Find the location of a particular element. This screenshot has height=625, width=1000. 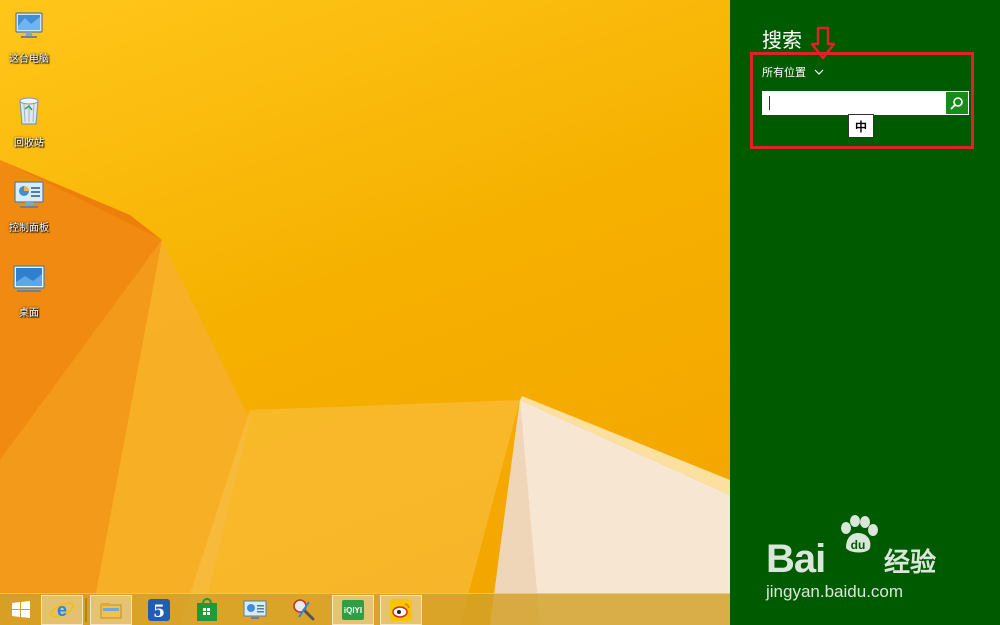

taskbar-iqiyi: iQIYI is located at coordinates (353, 610).